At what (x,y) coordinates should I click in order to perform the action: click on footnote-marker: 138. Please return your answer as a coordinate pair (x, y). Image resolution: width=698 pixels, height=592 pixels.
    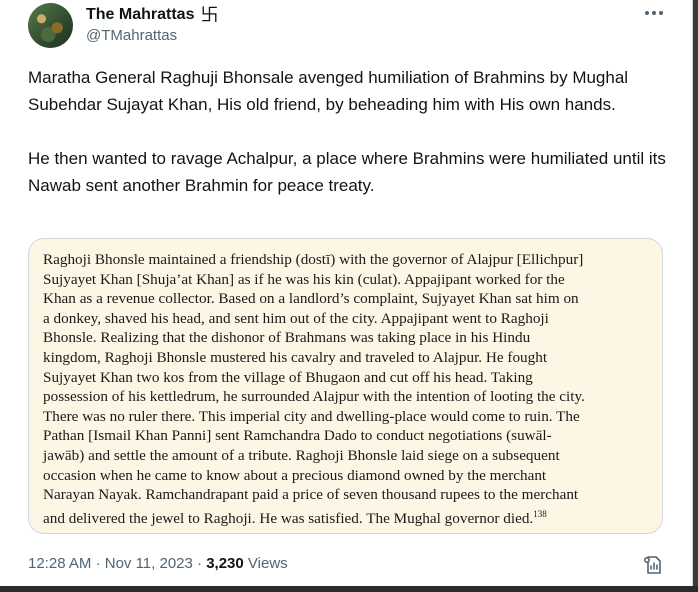
    Looking at the image, I should click on (540, 513).